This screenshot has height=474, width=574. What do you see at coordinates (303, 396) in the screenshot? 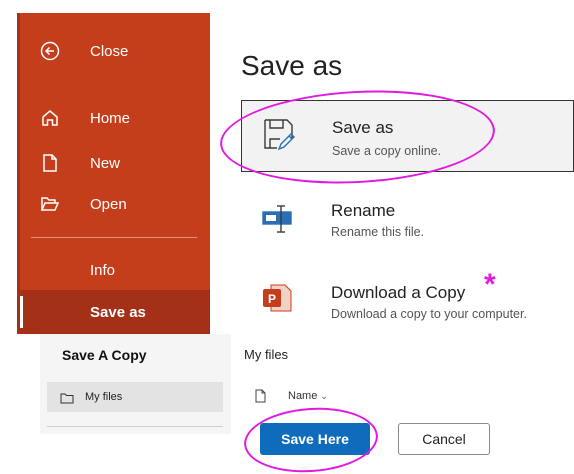
I see `name-column-label: Name` at bounding box center [303, 396].